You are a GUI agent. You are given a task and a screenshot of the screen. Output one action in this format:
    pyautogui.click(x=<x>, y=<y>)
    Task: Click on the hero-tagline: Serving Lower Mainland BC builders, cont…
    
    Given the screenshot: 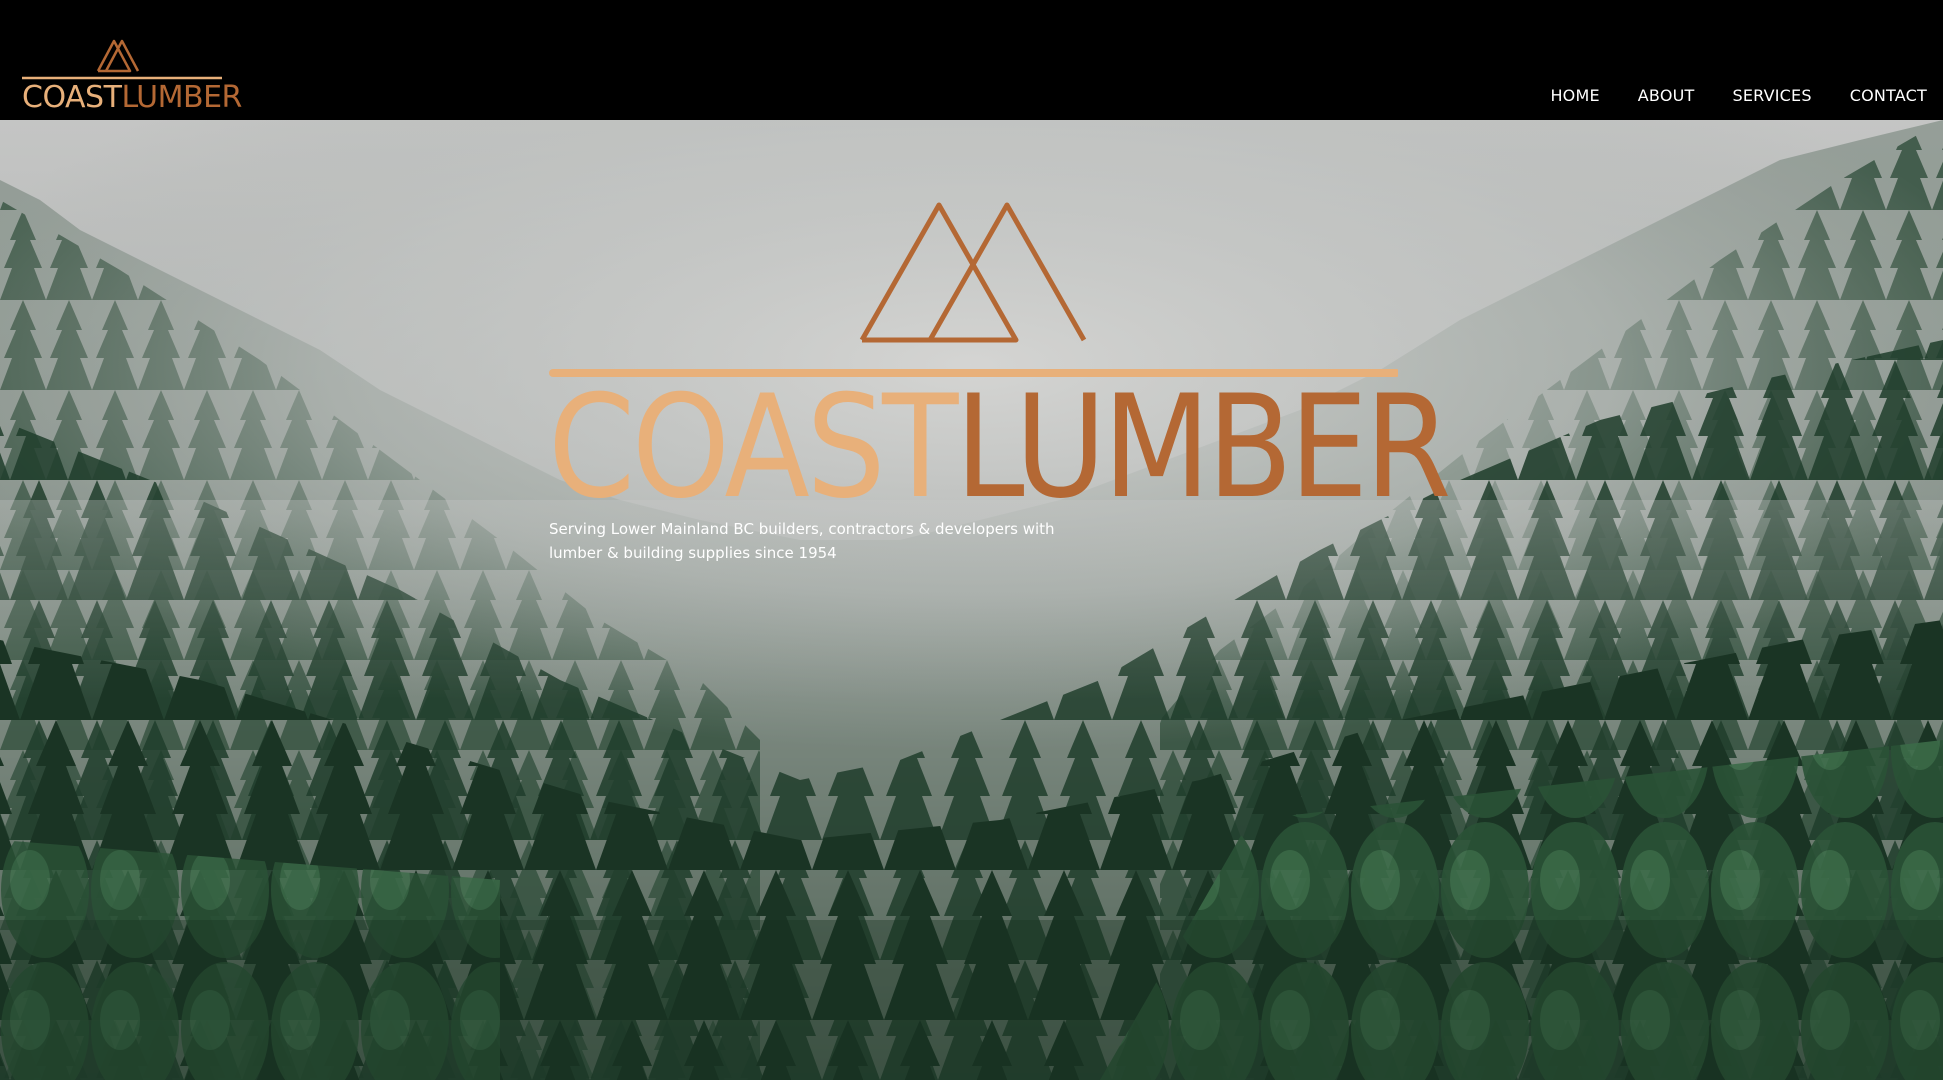 What is the action you would take?
    pyautogui.click(x=802, y=541)
    